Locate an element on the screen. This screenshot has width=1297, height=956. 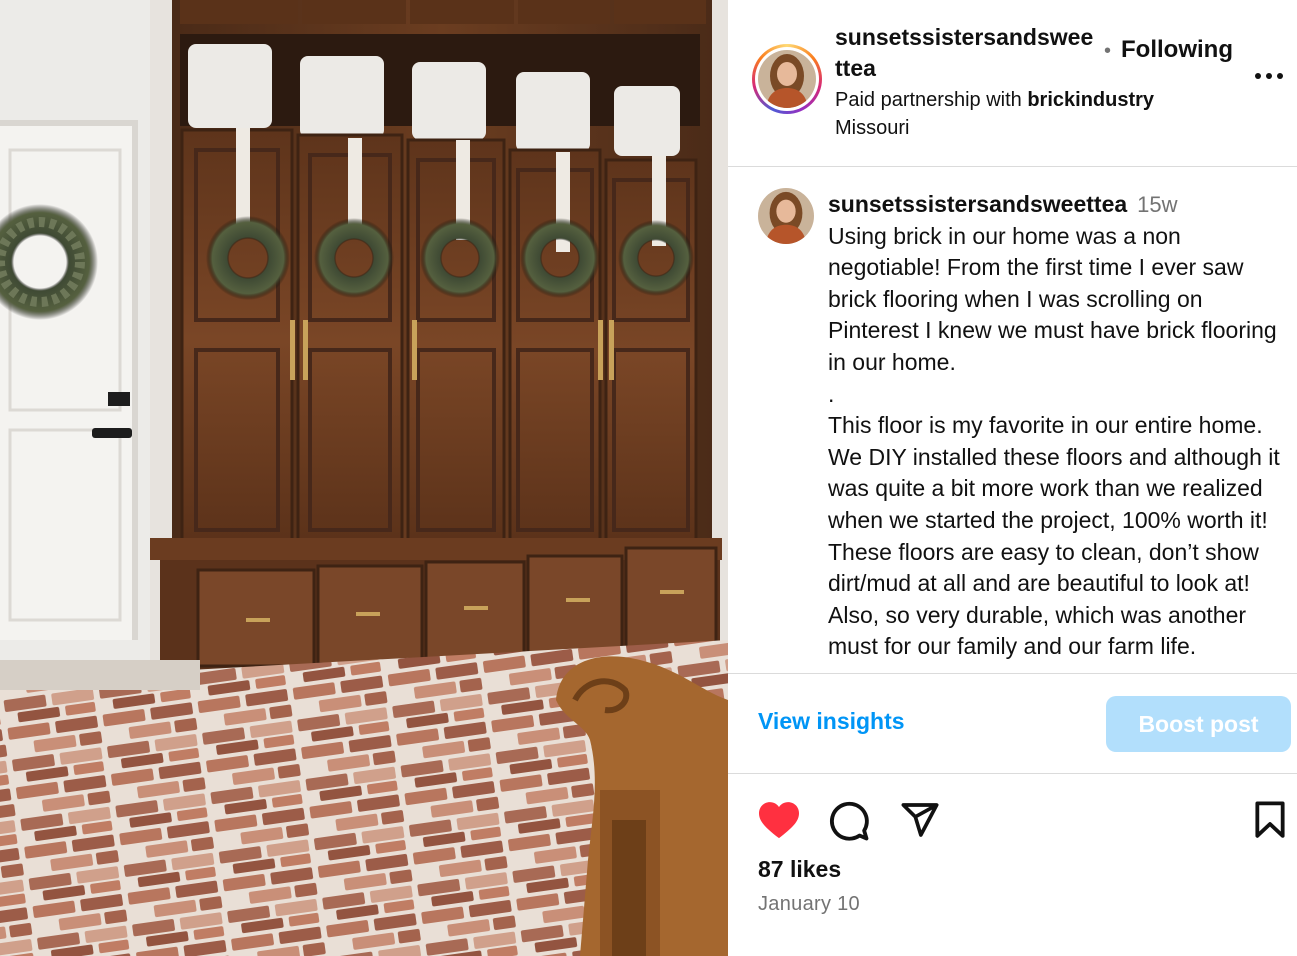
view-insights-link: View insights is located at coordinates (831, 721).